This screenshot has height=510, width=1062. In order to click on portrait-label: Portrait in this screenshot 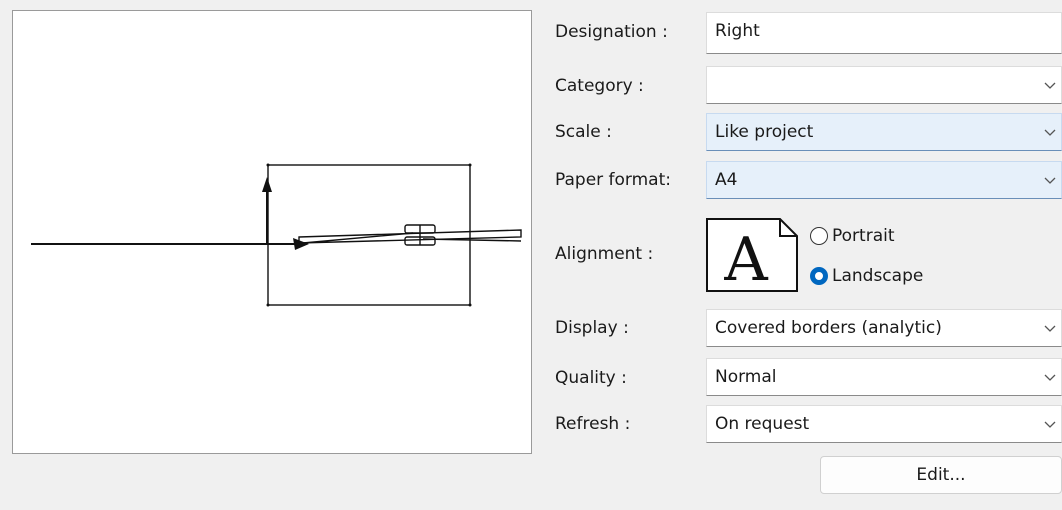, I will do `click(863, 236)`.